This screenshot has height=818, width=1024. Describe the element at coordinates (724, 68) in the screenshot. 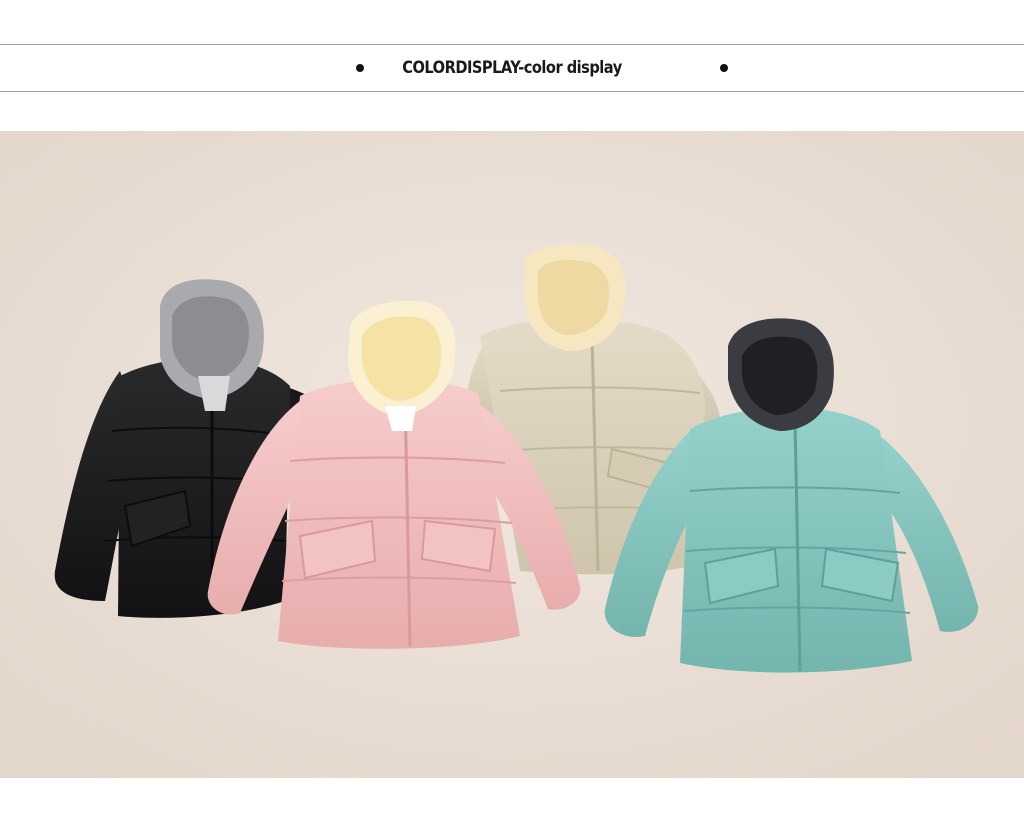

I see `bullet-right-icon` at that location.